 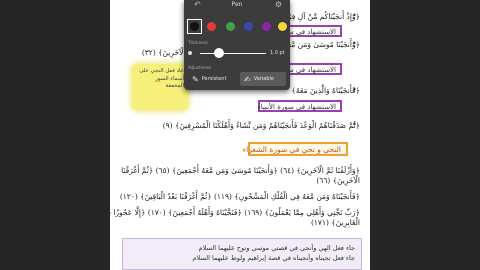 What do you see at coordinates (282, 26) in the screenshot?
I see `color-swatch-yellow` at bounding box center [282, 26].